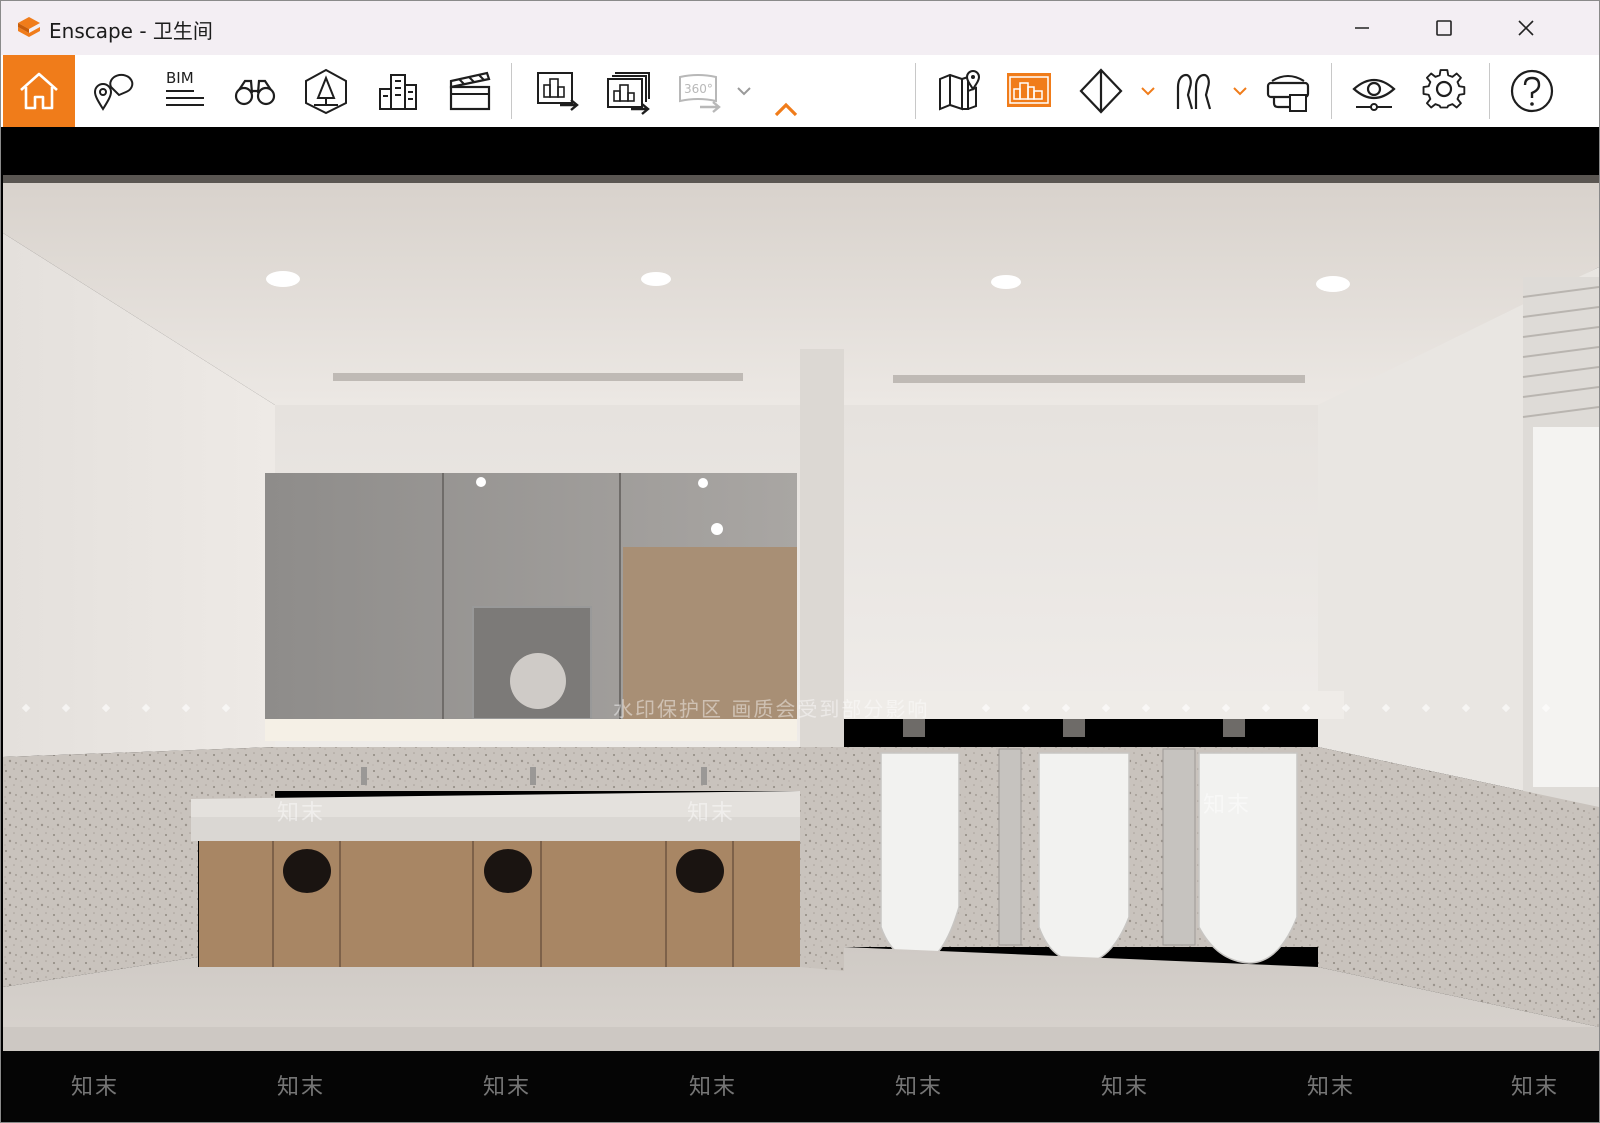 The height and width of the screenshot is (1123, 1600). I want to click on close-icon, so click(1526, 28).